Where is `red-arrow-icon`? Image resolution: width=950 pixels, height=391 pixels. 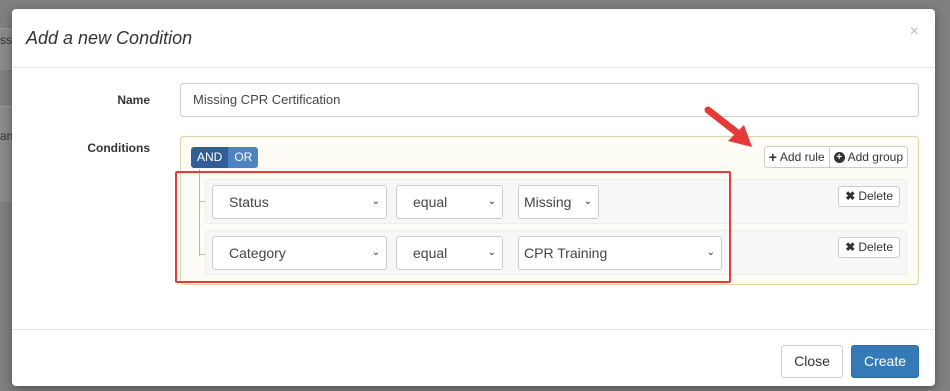
red-arrow-icon is located at coordinates (728, 126).